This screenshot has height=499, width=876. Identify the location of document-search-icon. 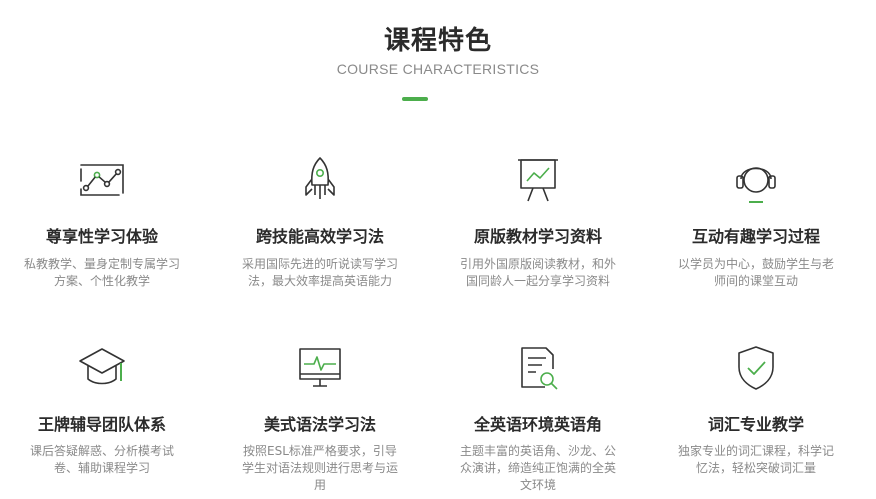
(538, 368).